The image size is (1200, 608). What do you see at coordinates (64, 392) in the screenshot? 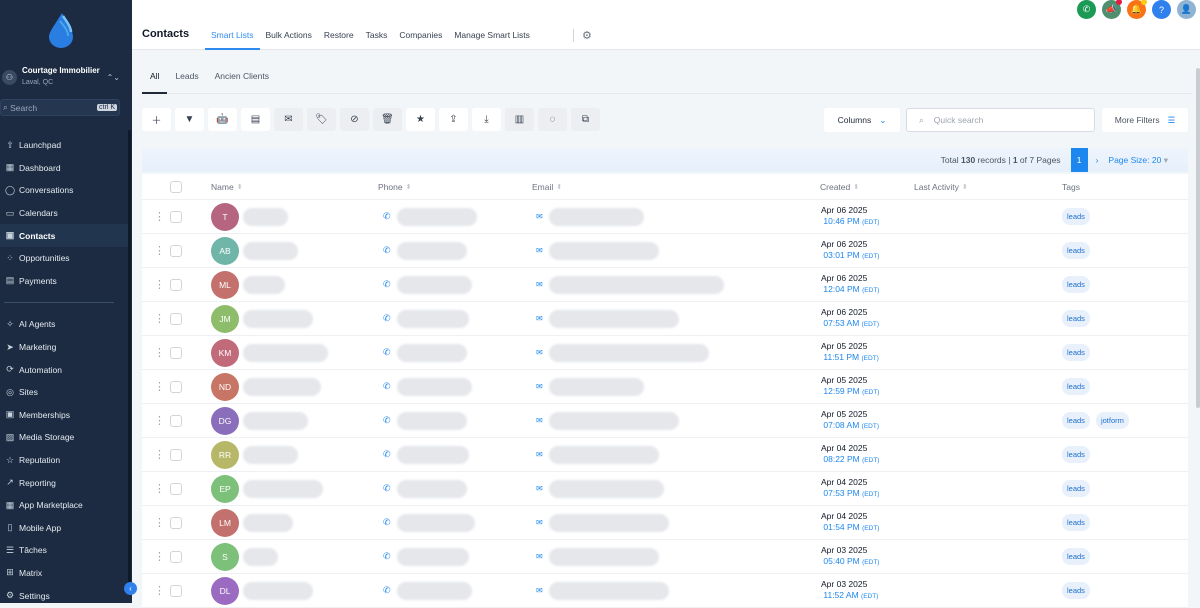
I see `sidebar-item-sites: ◎ Sites` at bounding box center [64, 392].